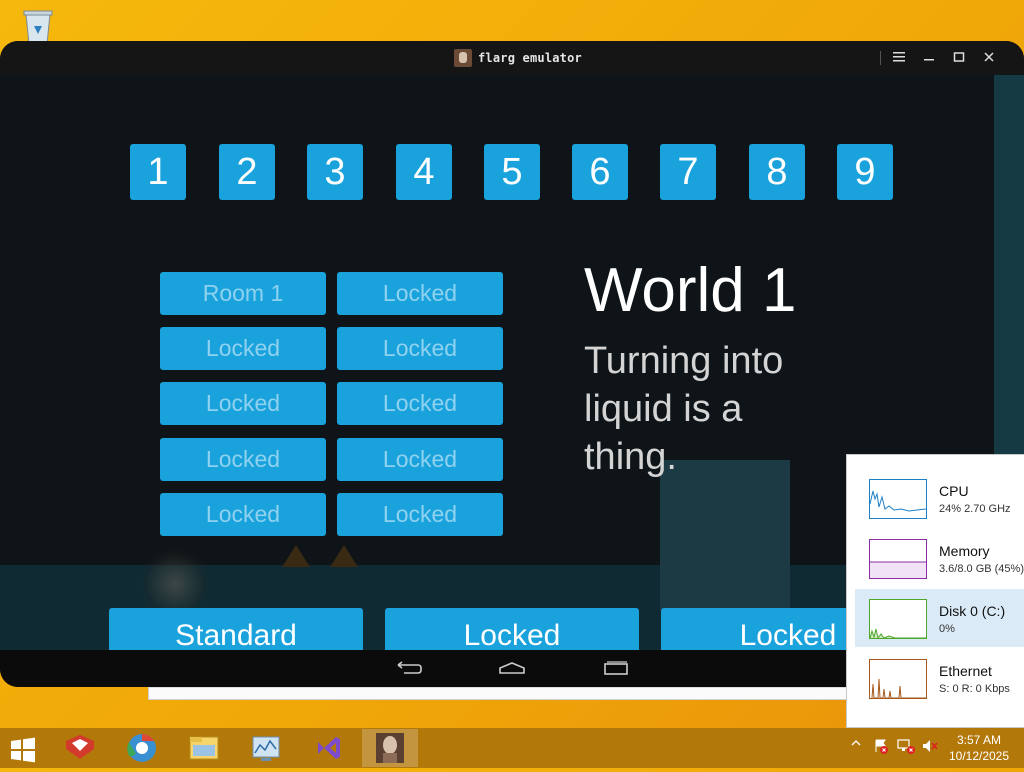 The width and height of the screenshot is (1024, 772). I want to click on mode-button-2: Locked, so click(512, 629).